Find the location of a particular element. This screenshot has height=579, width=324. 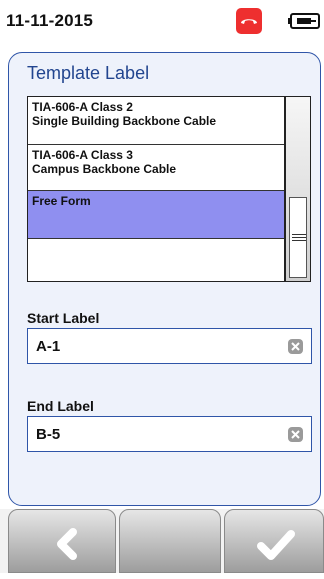

list-item-line2: Campus Backbone Cable is located at coordinates (104, 169).